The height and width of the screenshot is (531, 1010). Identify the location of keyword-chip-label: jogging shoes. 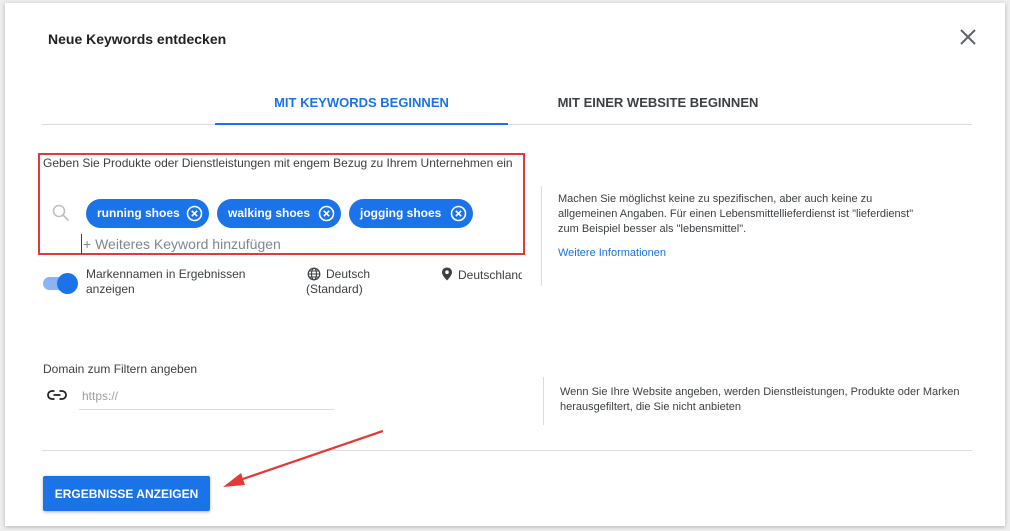
(401, 213).